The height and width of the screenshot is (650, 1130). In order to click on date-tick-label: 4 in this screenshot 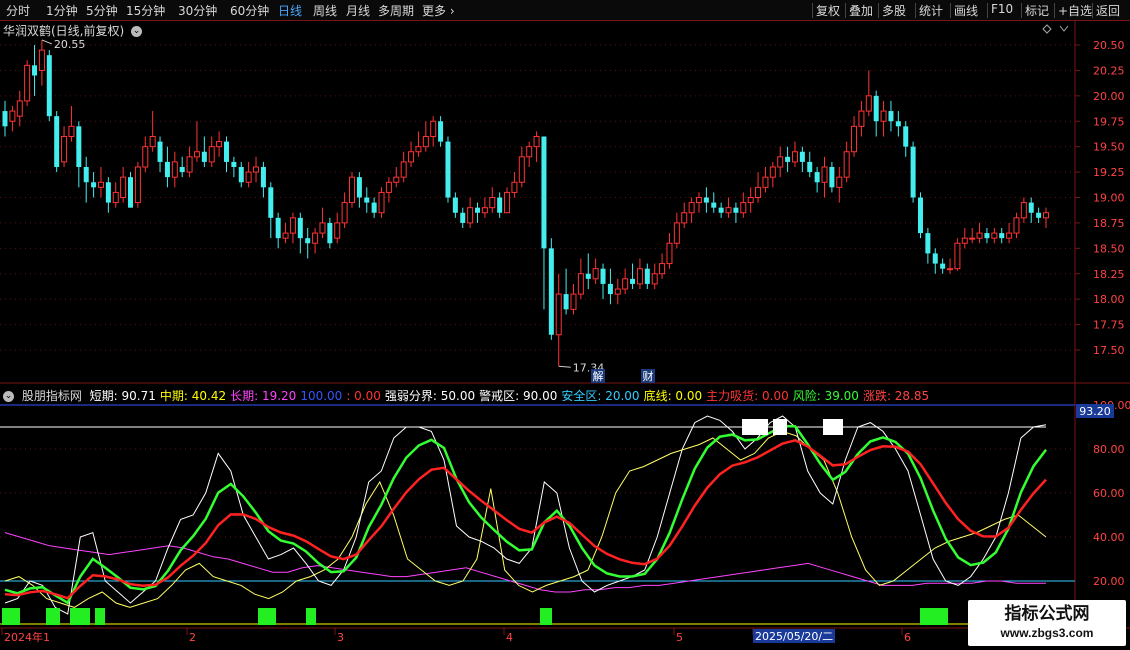, I will do `click(509, 637)`.